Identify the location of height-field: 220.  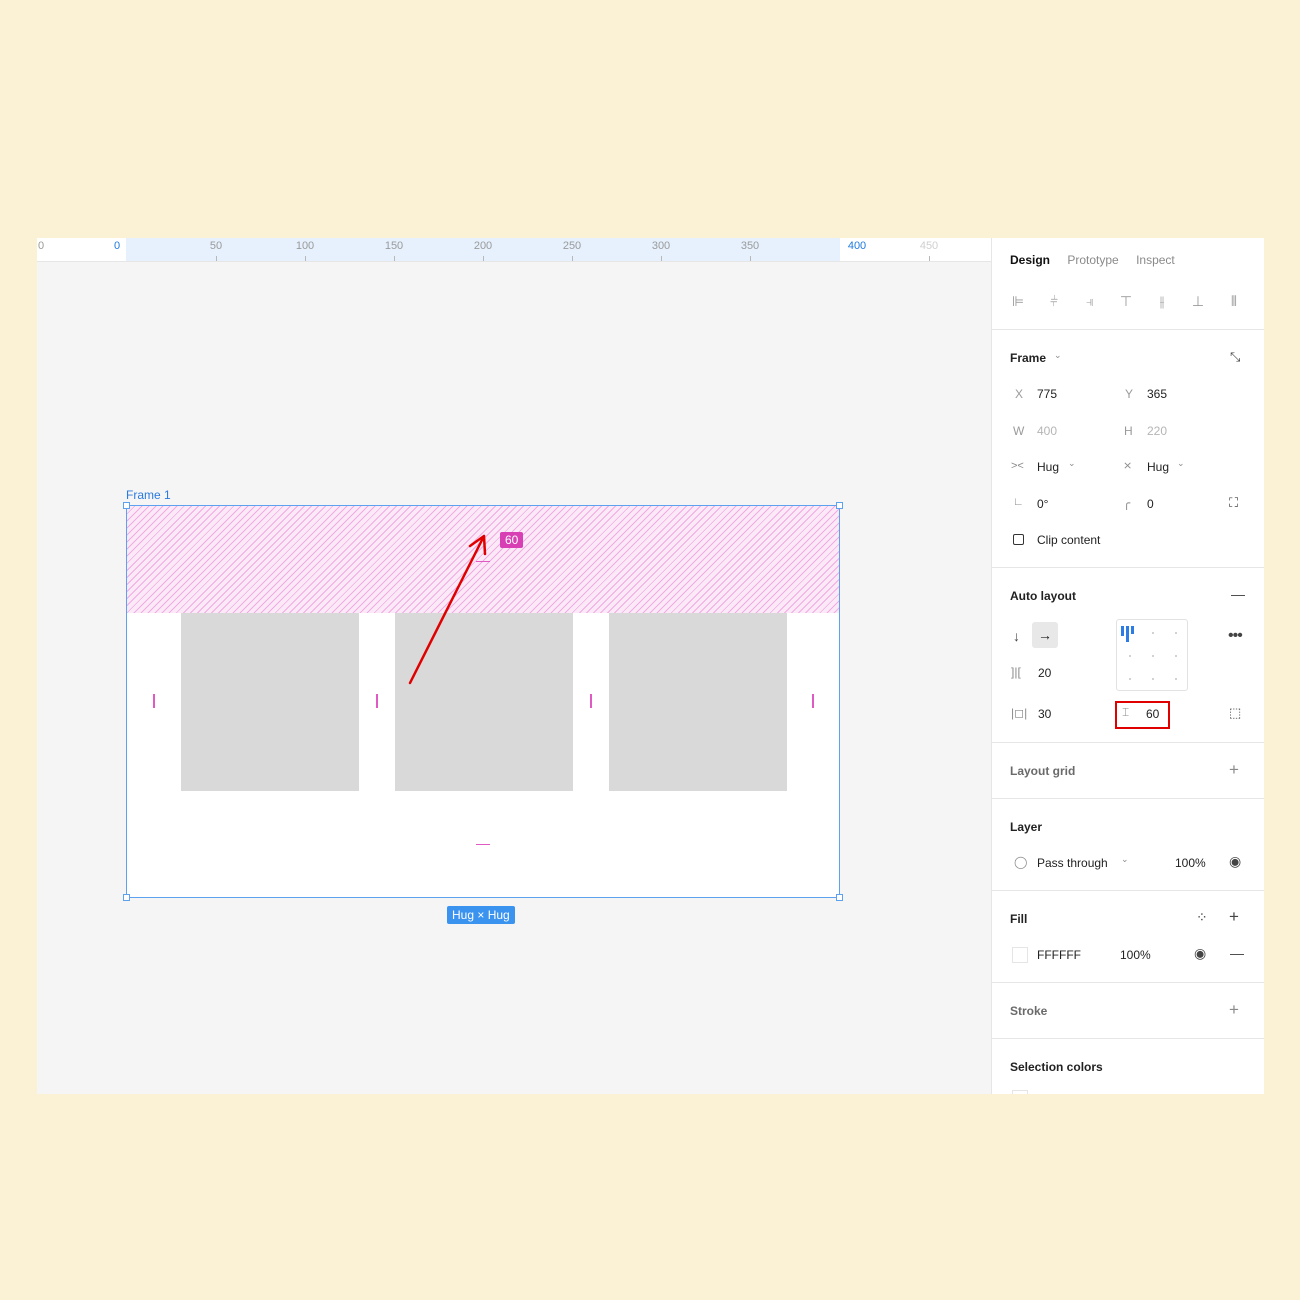
(1157, 431).